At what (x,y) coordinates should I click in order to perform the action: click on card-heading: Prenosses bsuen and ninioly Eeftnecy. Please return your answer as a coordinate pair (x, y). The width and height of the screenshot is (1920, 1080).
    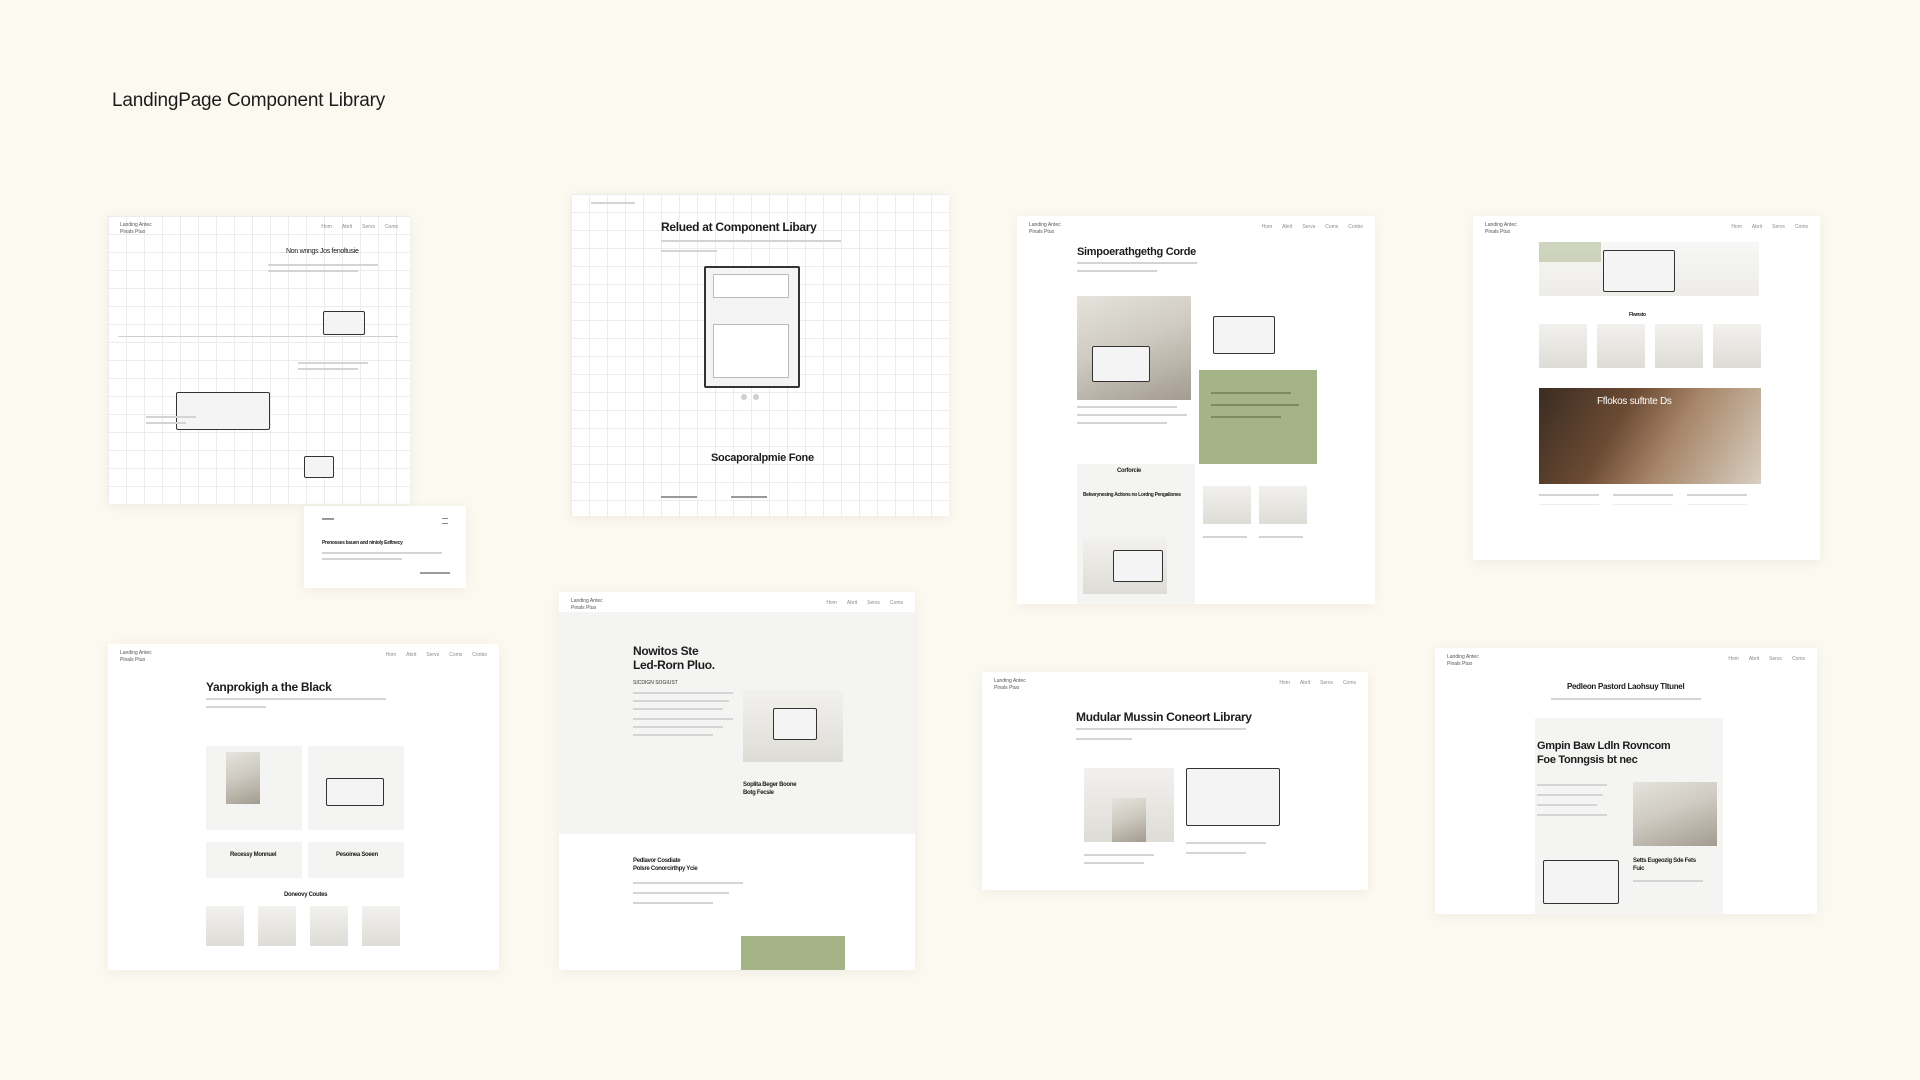
    Looking at the image, I should click on (362, 543).